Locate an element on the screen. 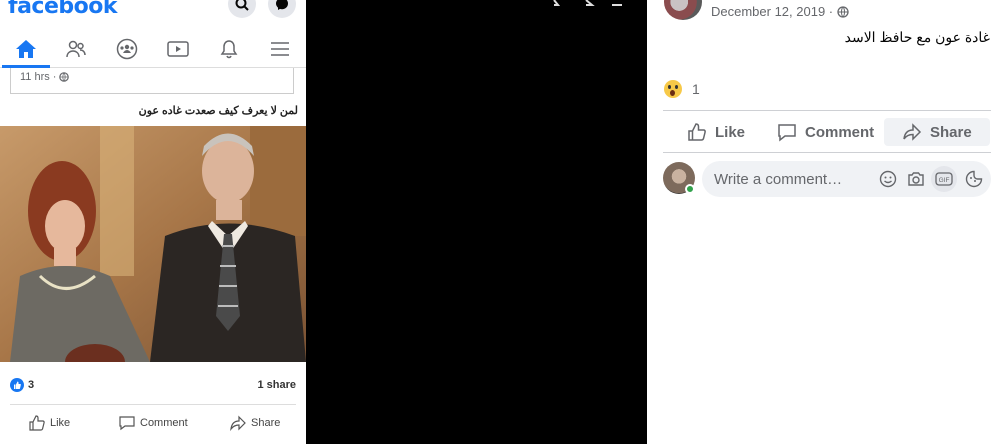  reaction-count: 3 is located at coordinates (31, 385).